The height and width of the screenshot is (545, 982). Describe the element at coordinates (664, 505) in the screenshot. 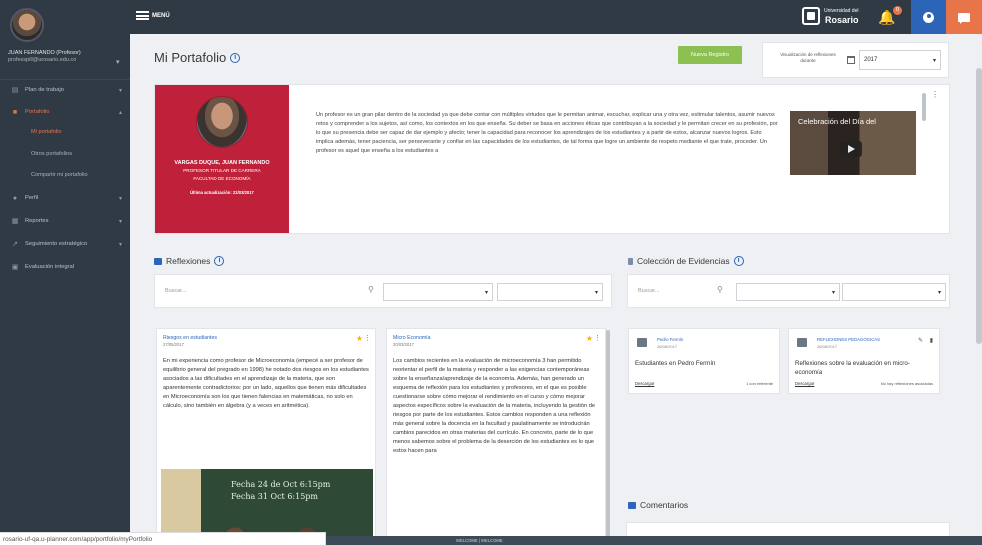

I see `comentarios-title: Comentarios` at that location.